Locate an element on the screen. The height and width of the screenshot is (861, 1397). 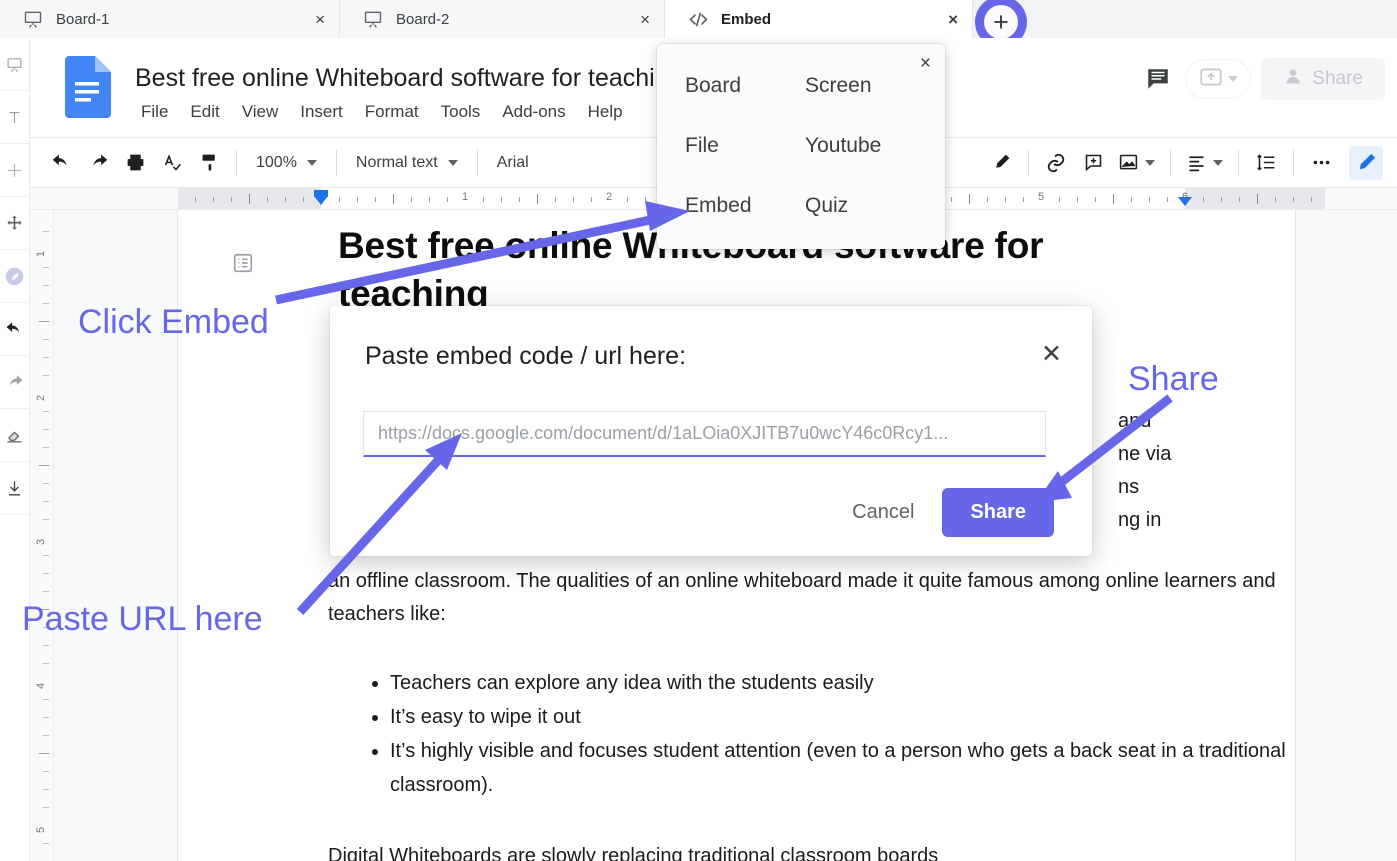
font-select: Arial is located at coordinates (513, 163).